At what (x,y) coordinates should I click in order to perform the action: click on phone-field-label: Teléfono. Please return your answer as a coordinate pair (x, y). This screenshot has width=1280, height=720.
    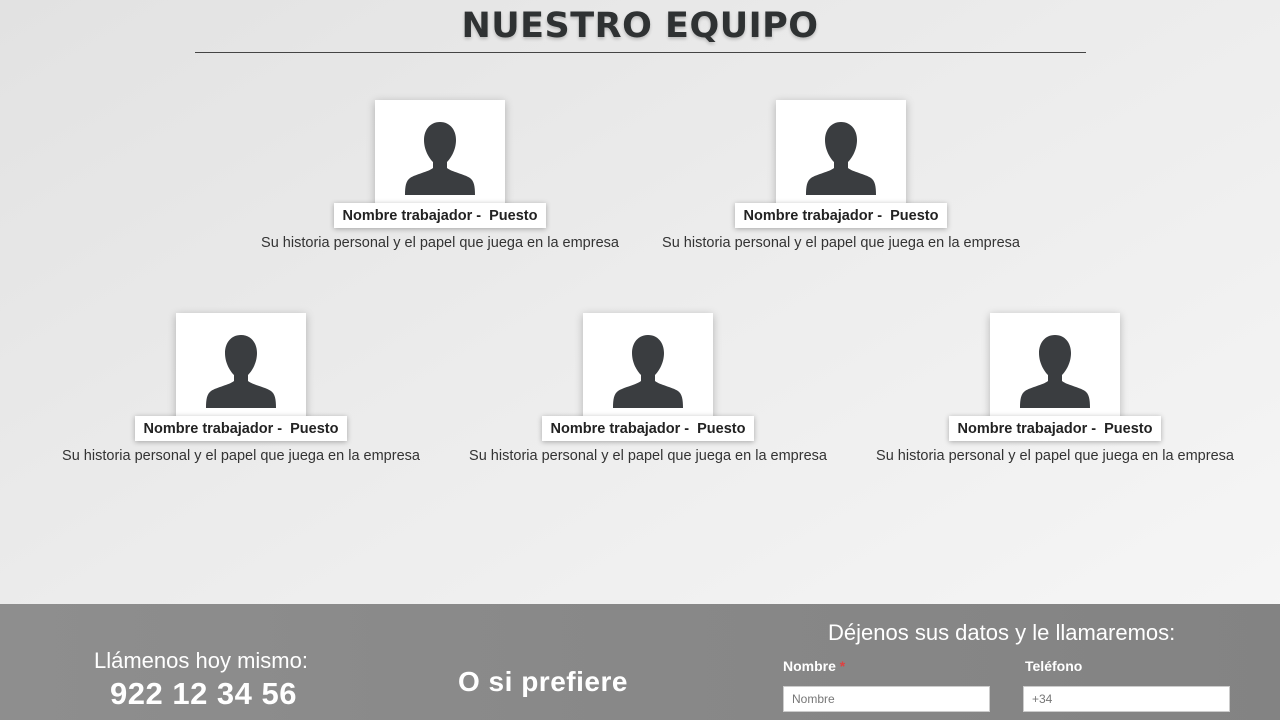
    Looking at the image, I should click on (1054, 666).